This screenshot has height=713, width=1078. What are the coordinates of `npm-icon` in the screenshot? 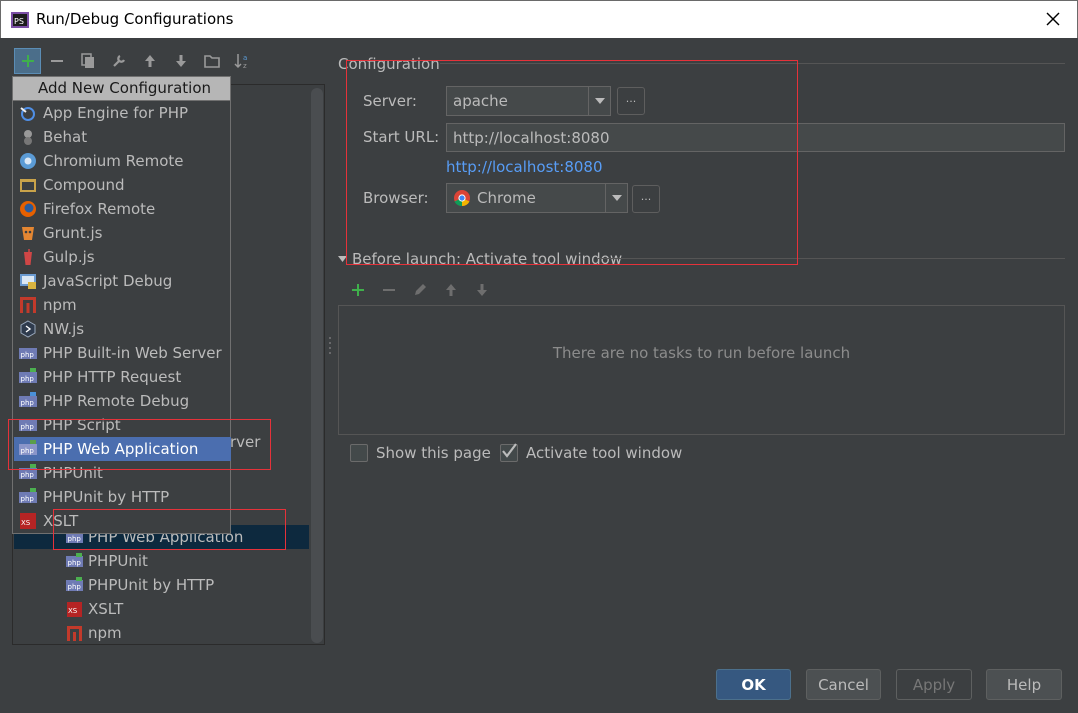 It's located at (28, 305).